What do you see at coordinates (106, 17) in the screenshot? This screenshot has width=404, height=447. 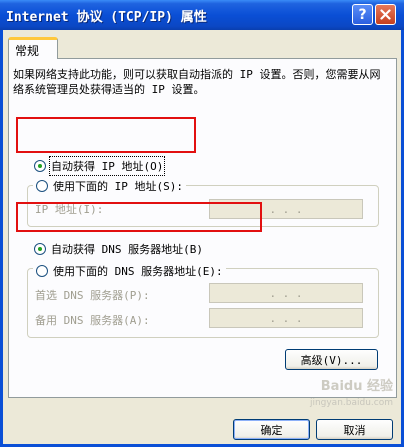 I see `window-title: Internet 协议 (TCP/IP) 属性` at bounding box center [106, 17].